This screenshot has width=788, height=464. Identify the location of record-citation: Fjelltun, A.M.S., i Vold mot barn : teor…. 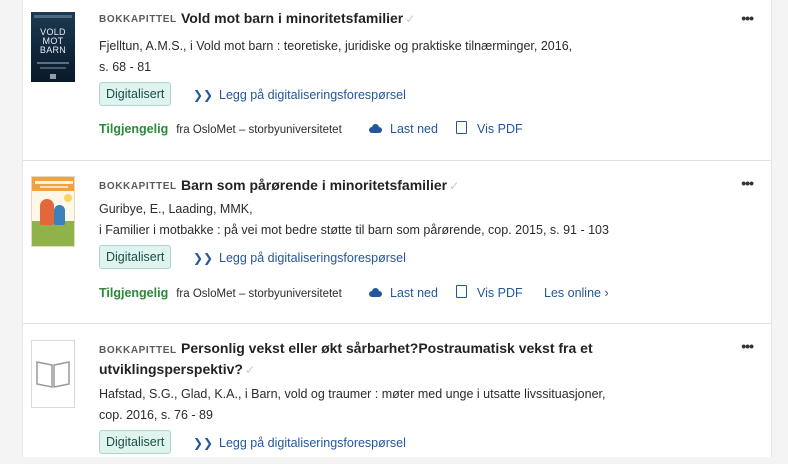
(336, 46).